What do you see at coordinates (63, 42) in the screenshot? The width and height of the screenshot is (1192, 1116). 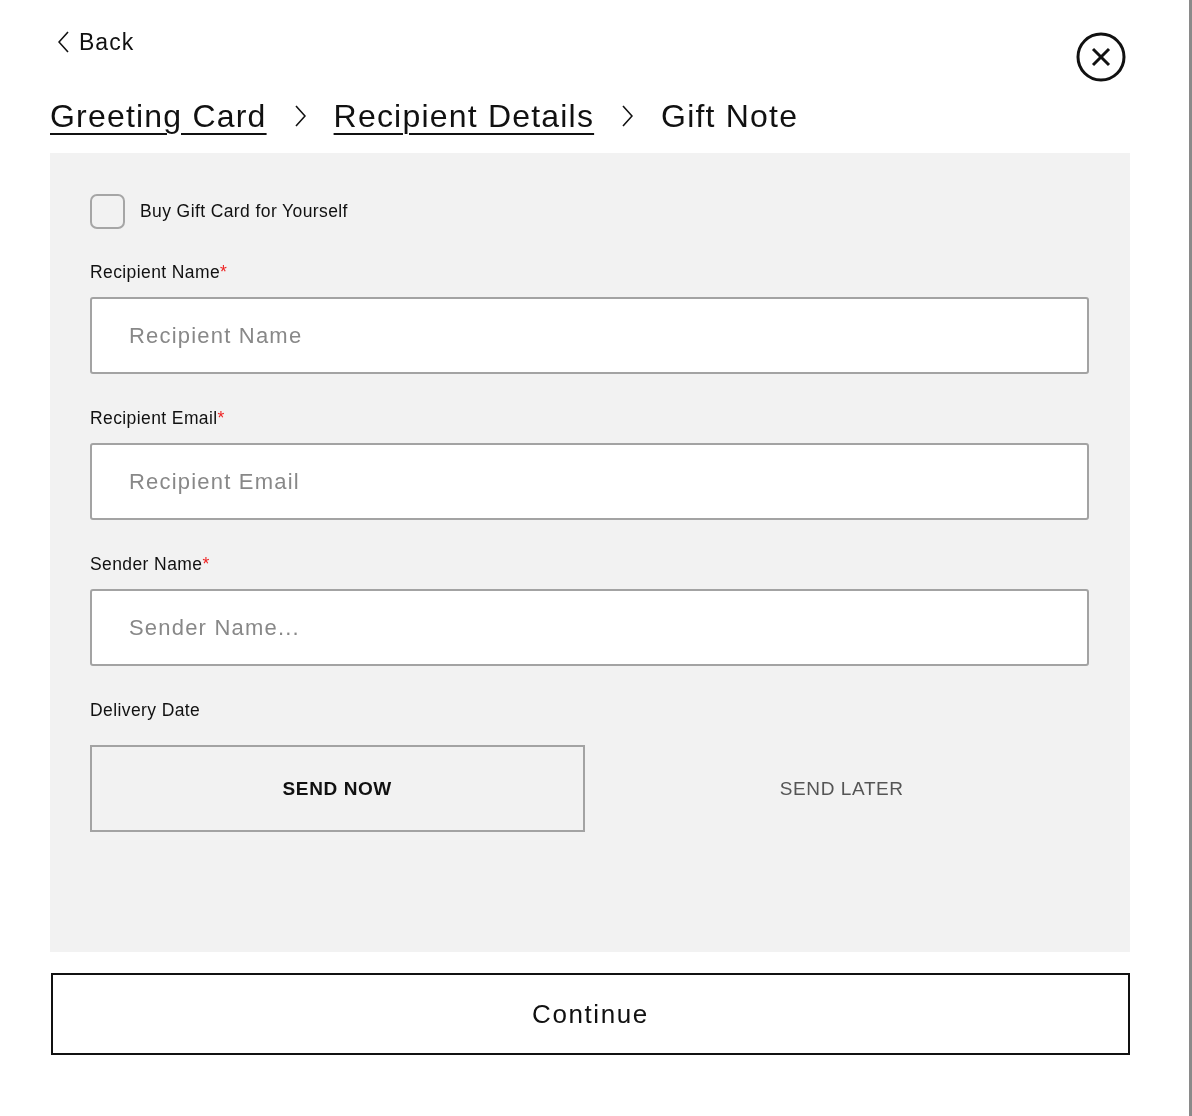 I see `chevron-left-icon` at bounding box center [63, 42].